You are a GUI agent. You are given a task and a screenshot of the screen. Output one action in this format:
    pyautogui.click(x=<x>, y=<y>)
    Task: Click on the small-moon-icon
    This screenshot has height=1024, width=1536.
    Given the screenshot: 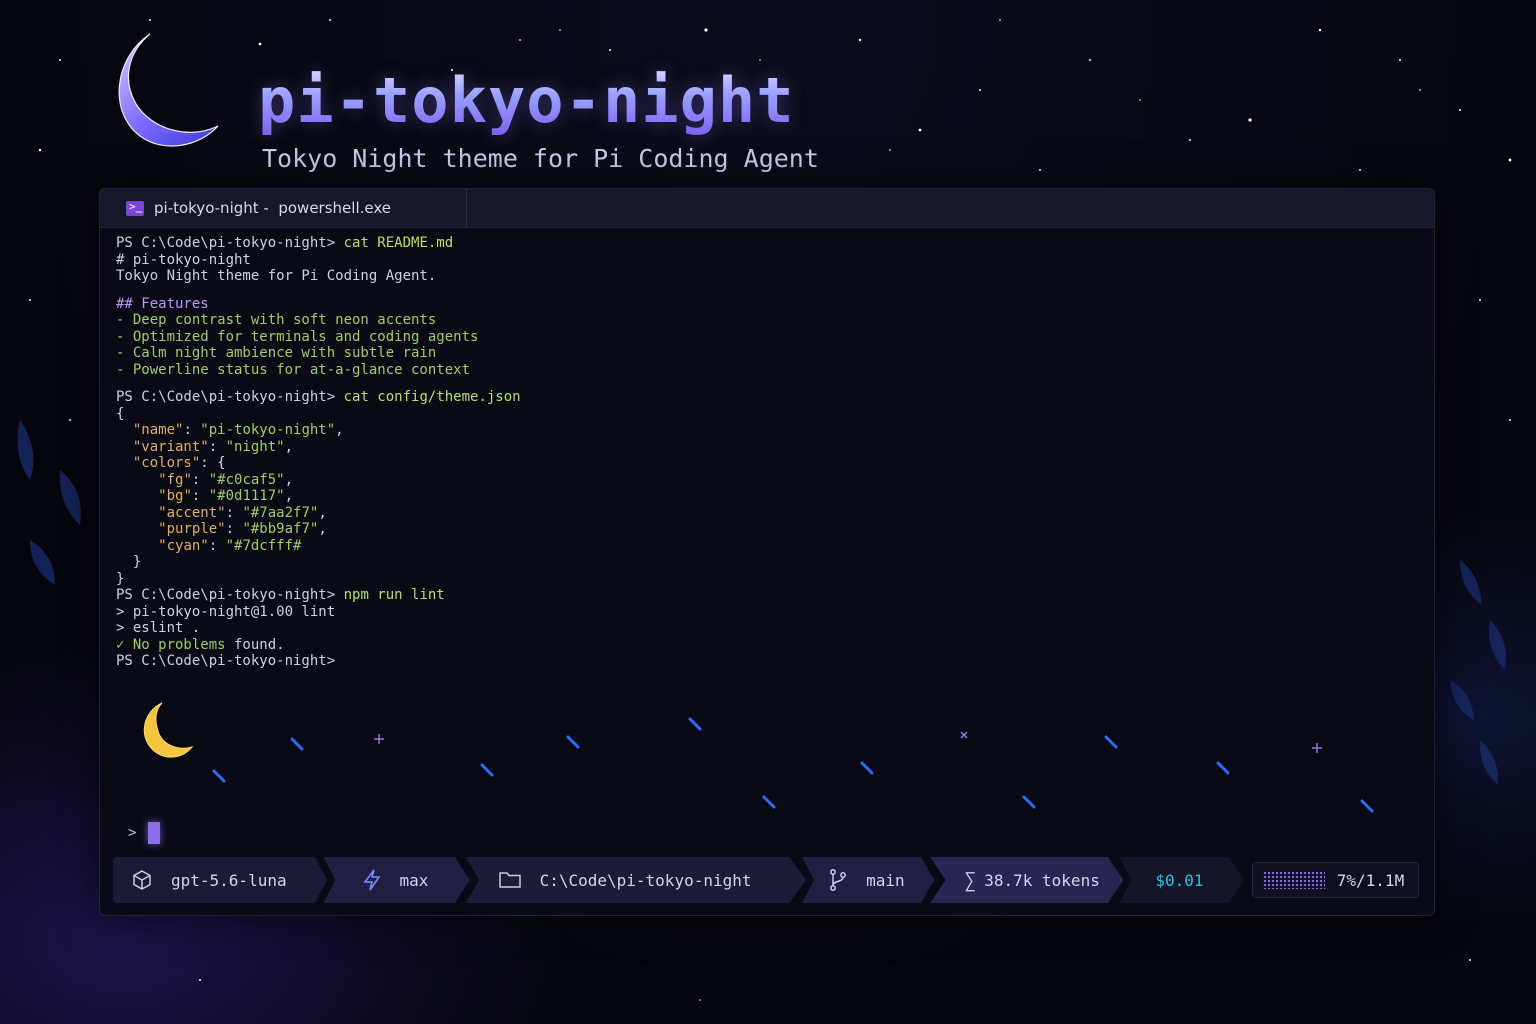 What is the action you would take?
    pyautogui.click(x=168, y=730)
    